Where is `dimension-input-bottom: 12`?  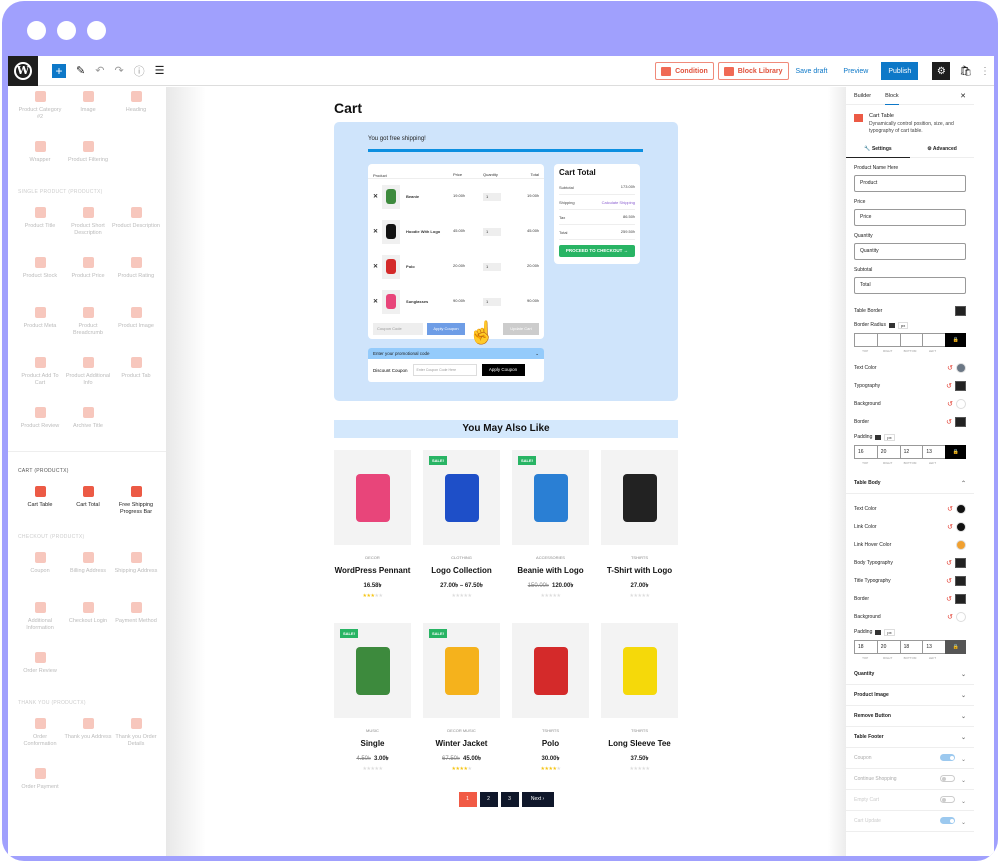 dimension-input-bottom: 12 is located at coordinates (911, 452).